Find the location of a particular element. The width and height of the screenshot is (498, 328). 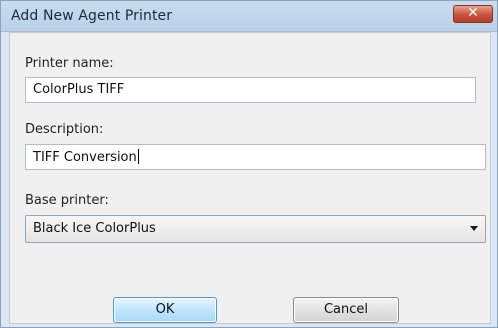

title-bar: Add New Agent Printer ✕ is located at coordinates (249, 16).